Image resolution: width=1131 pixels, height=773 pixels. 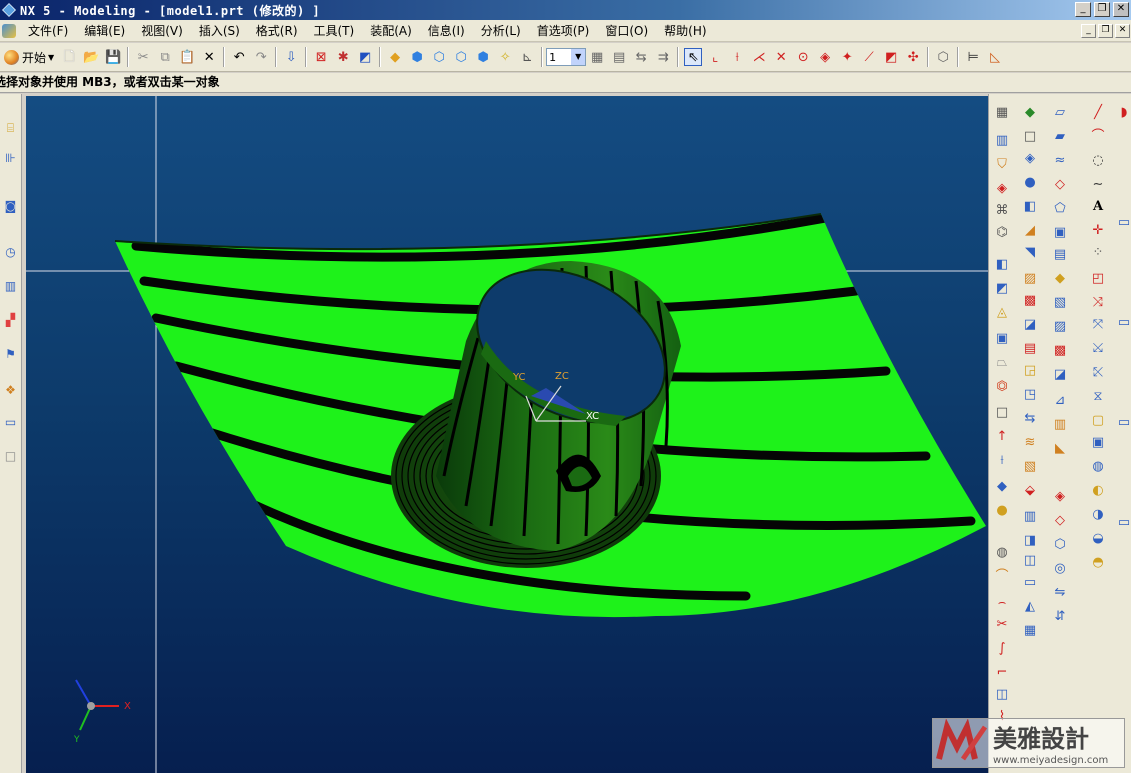 What do you see at coordinates (913, 57) in the screenshot?
I see `bounded-grid-snap-icon: ✣` at bounding box center [913, 57].